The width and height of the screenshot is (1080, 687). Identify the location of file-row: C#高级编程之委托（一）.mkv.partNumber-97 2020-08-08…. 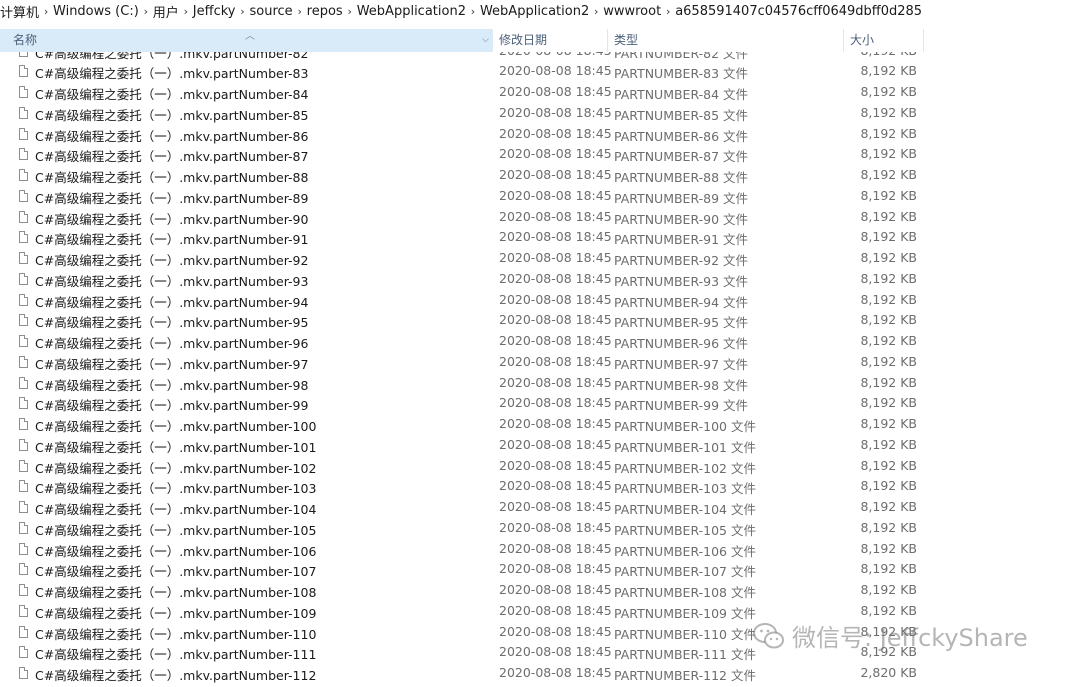
(540, 363).